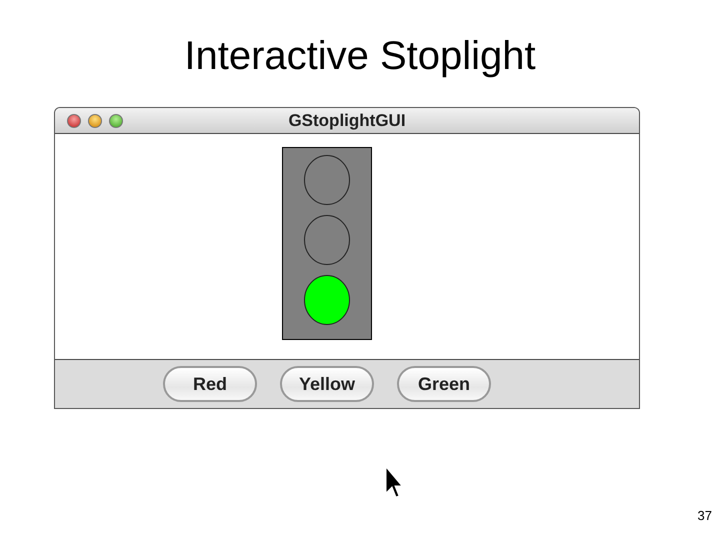 The height and width of the screenshot is (540, 720). Describe the element at coordinates (347, 120) in the screenshot. I see `window-title: GStoplightGUI` at that location.